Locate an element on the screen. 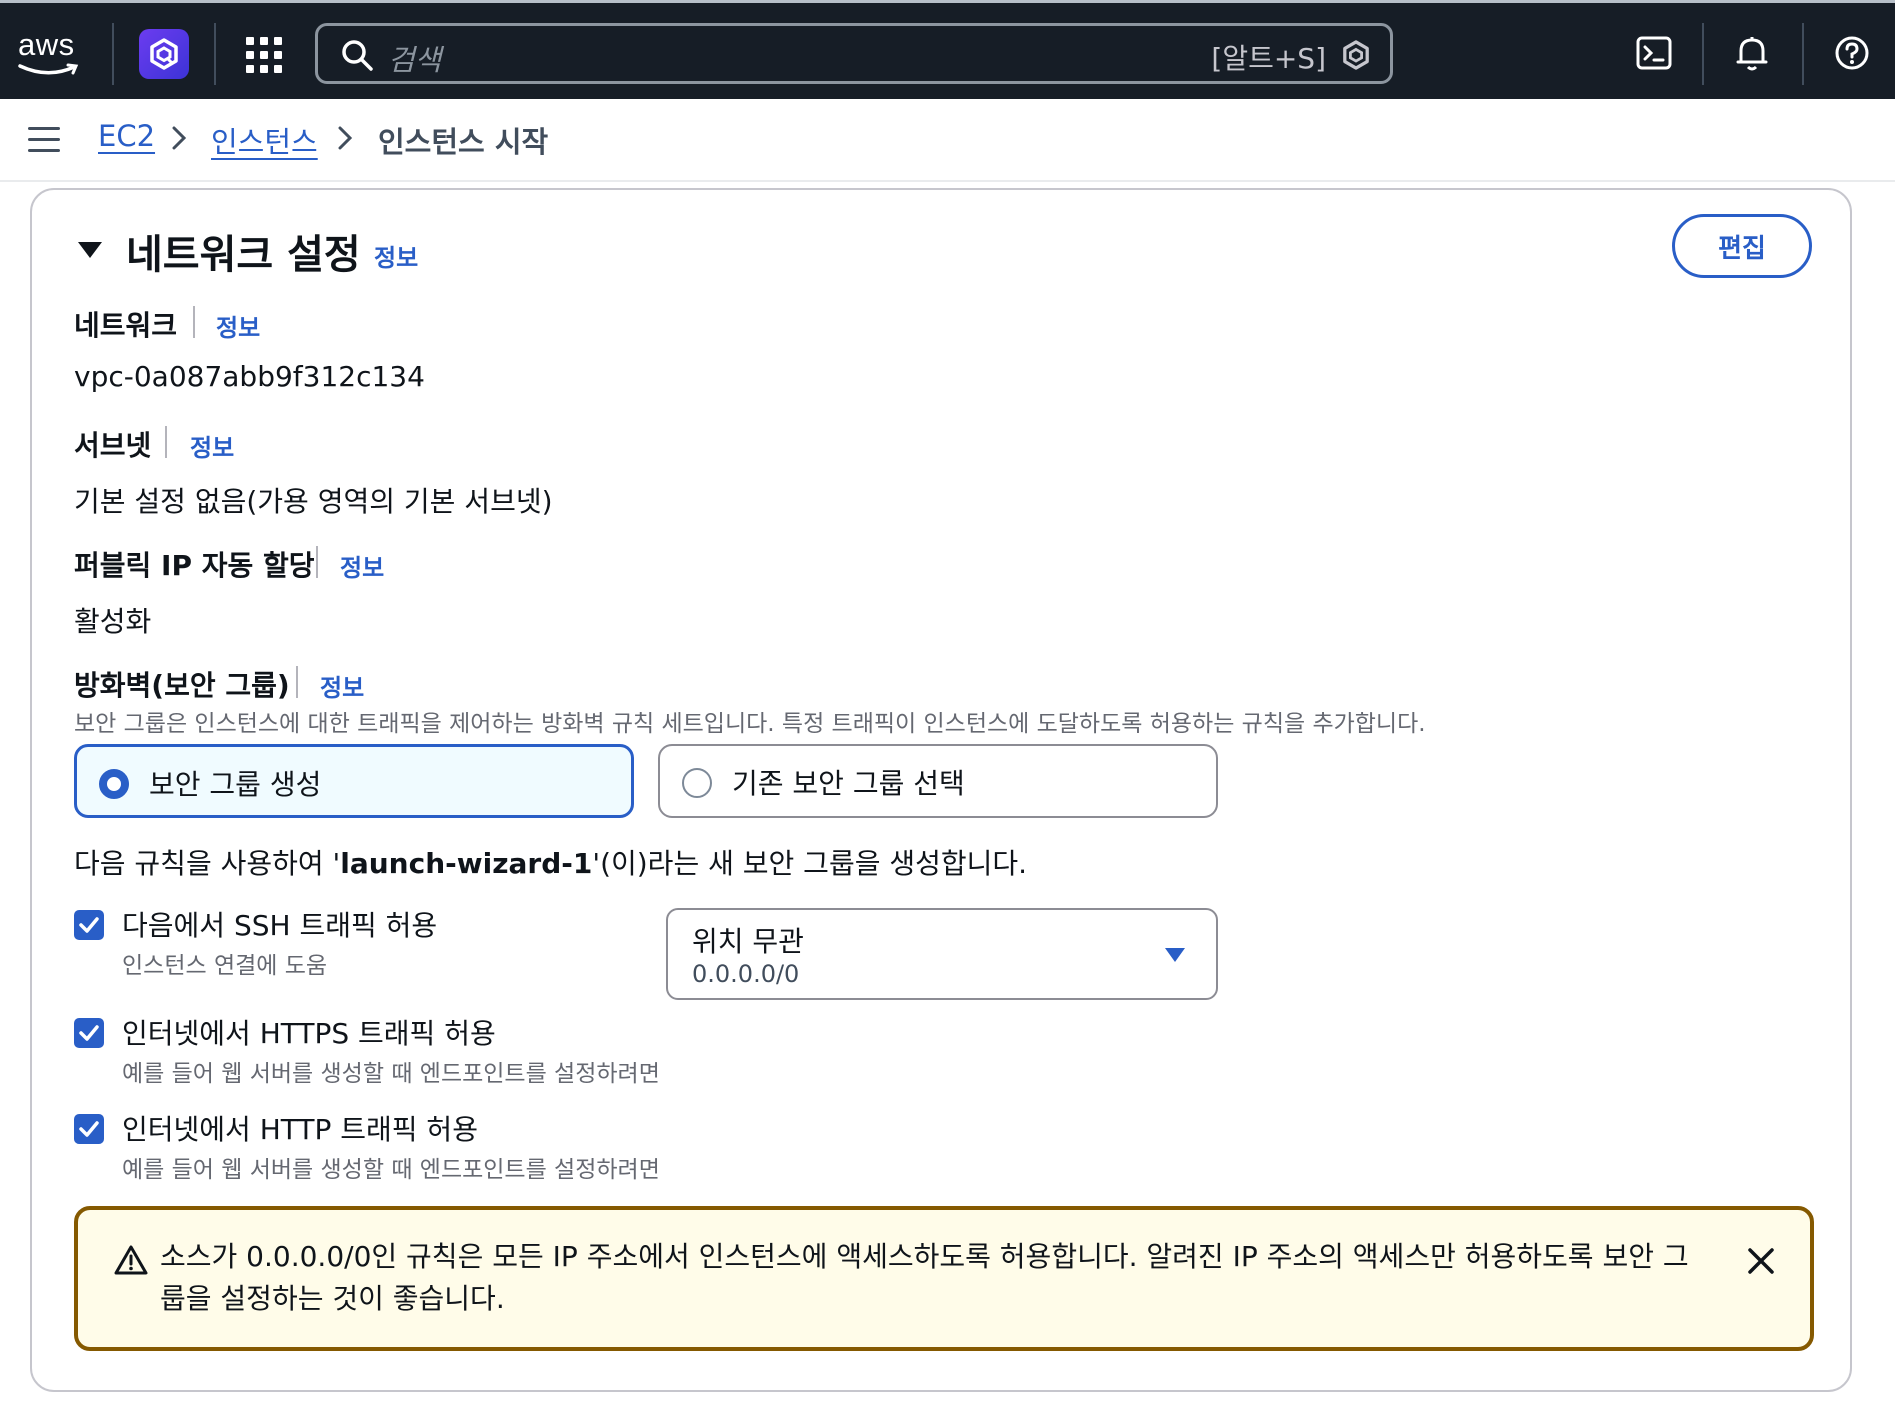 The height and width of the screenshot is (1405, 1895). https-rule-desc: 예를 들어 웹 서버를 생성할 때 엔드포인트를 설정하려면 is located at coordinates (391, 1074).